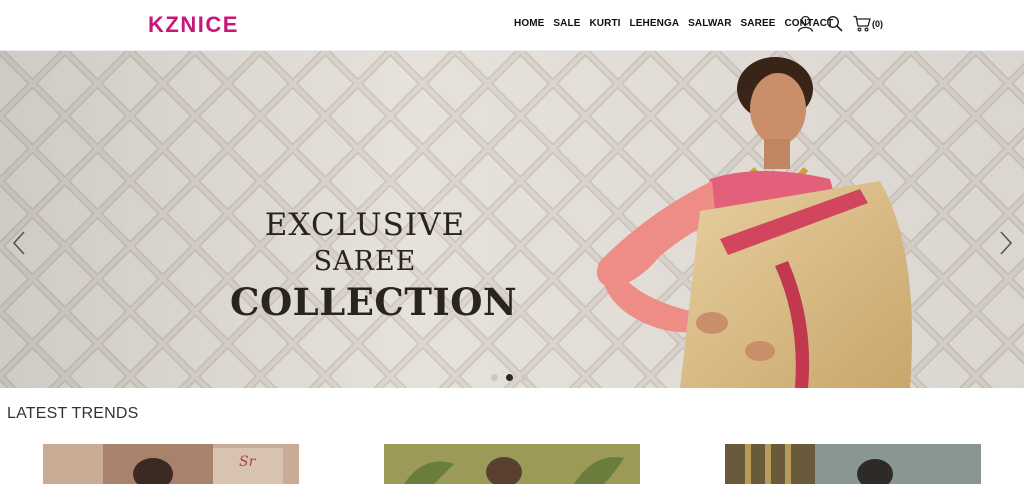 This screenshot has height=484, width=1024. I want to click on nav-lehenga: LEHENGA, so click(655, 23).